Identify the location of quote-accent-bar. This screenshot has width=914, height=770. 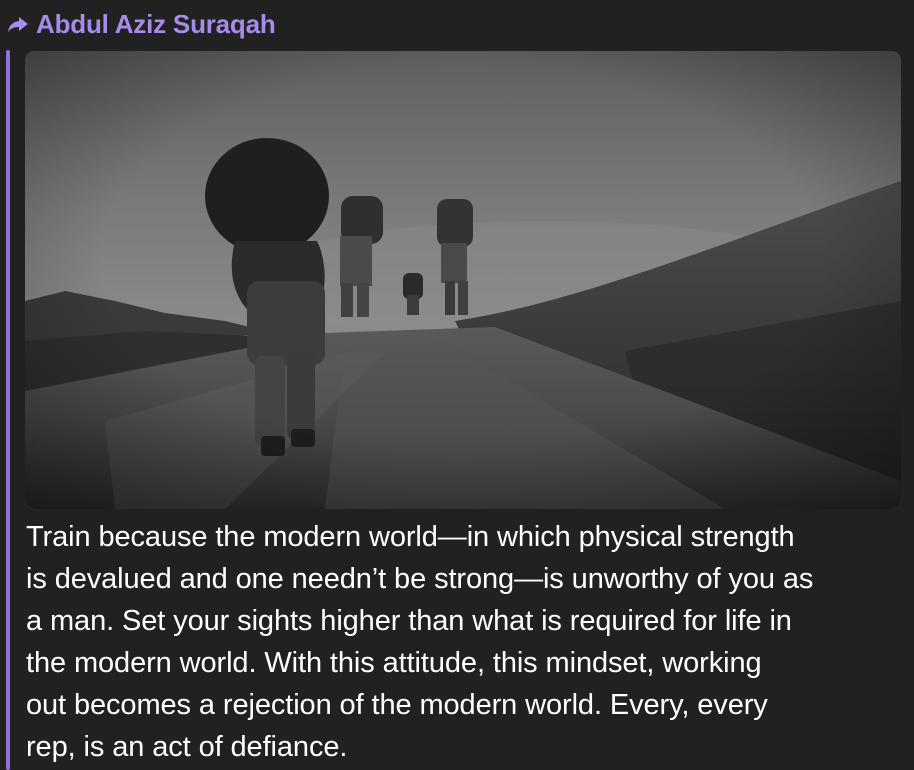
(8, 410).